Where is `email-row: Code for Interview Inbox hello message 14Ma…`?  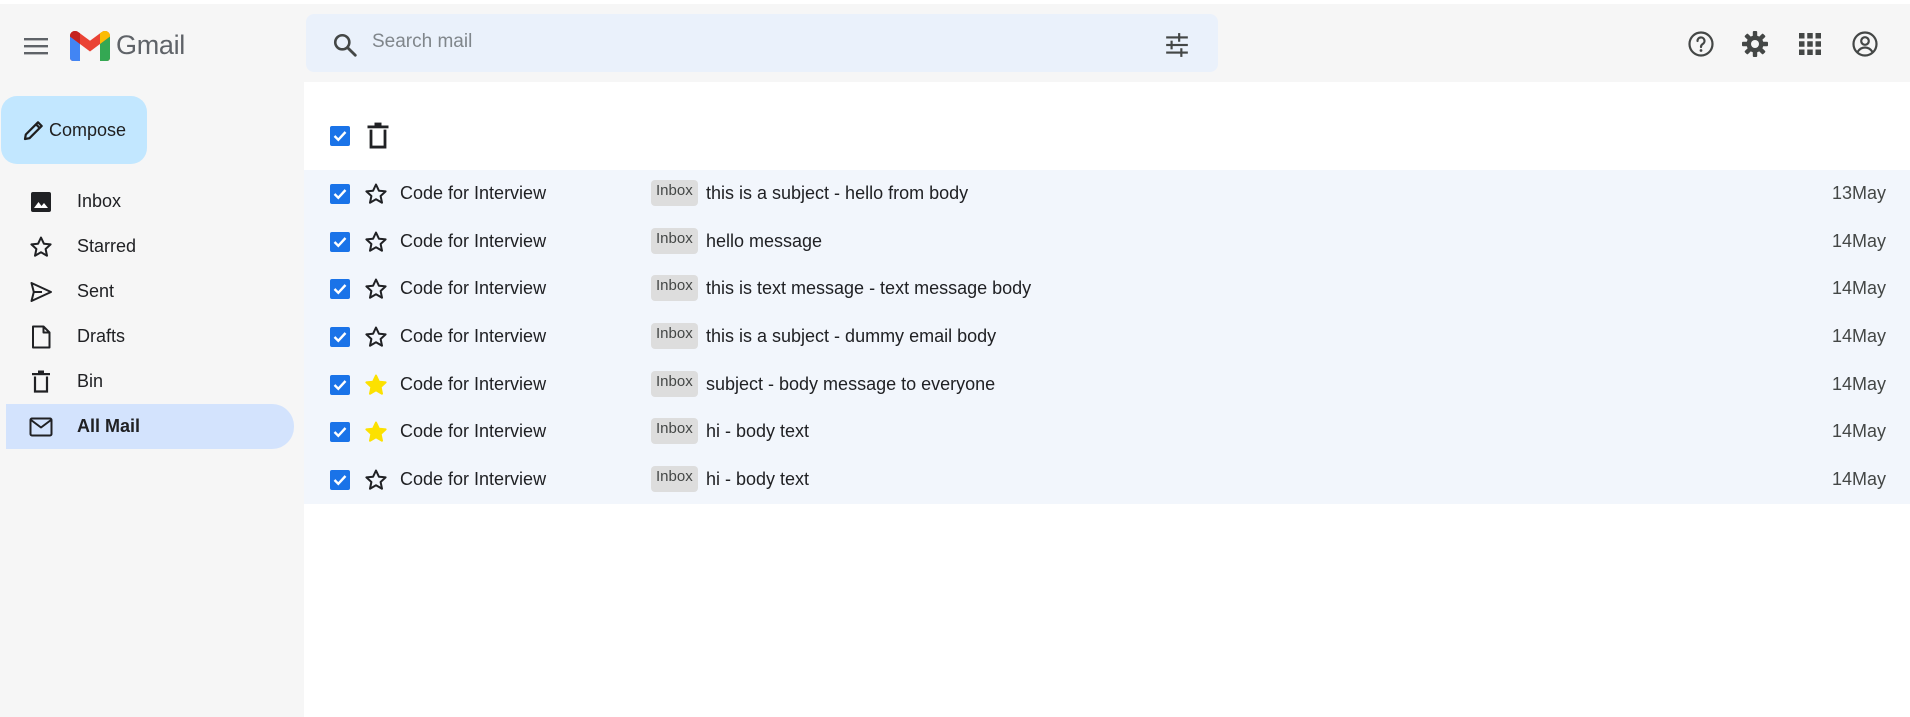
email-row: Code for Interview Inbox hello message 14Ma… is located at coordinates (1107, 242).